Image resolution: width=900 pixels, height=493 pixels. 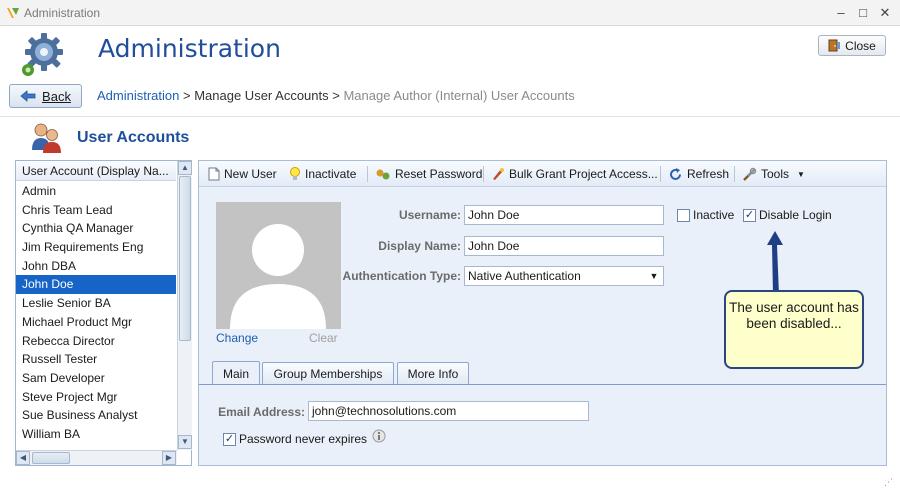 What do you see at coordinates (708, 174) in the screenshot?
I see `refresh-label: Refresh` at bounding box center [708, 174].